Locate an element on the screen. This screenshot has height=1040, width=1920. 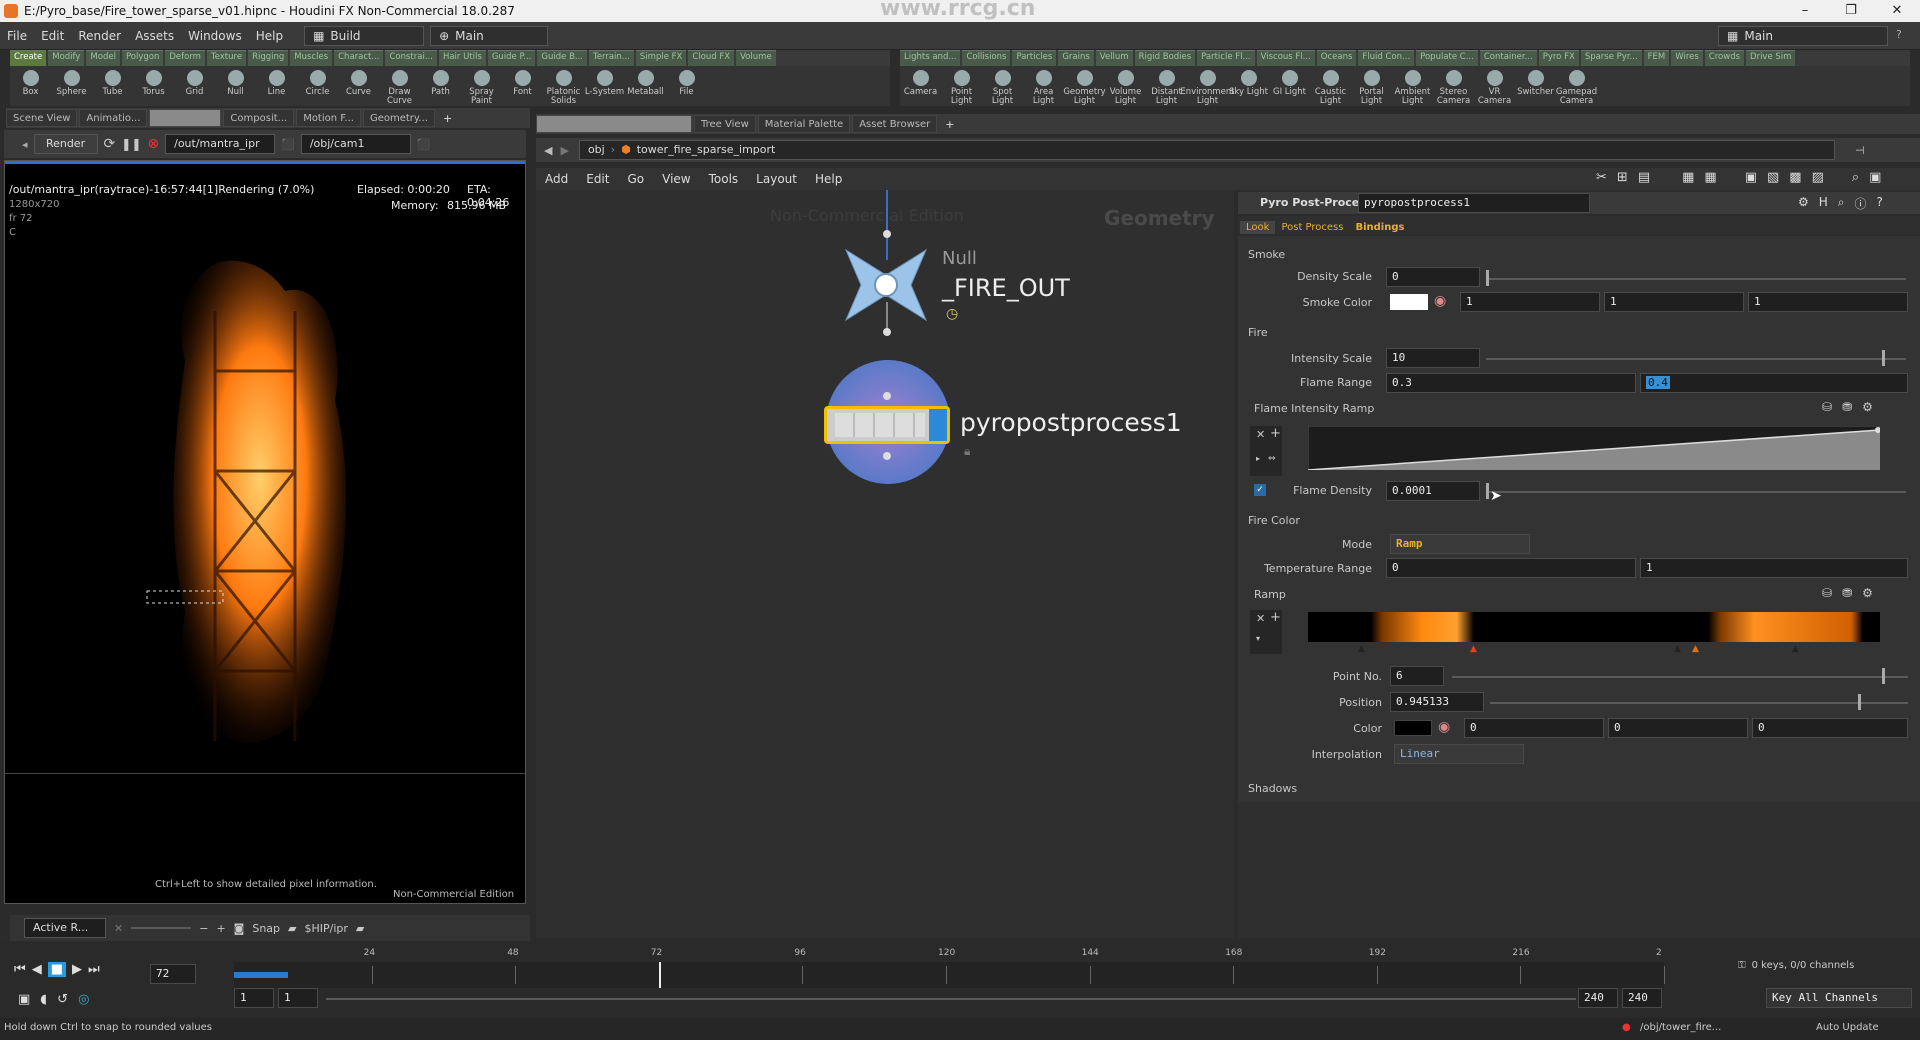
shelf-tool-curve: Curve is located at coordinates (358, 86).